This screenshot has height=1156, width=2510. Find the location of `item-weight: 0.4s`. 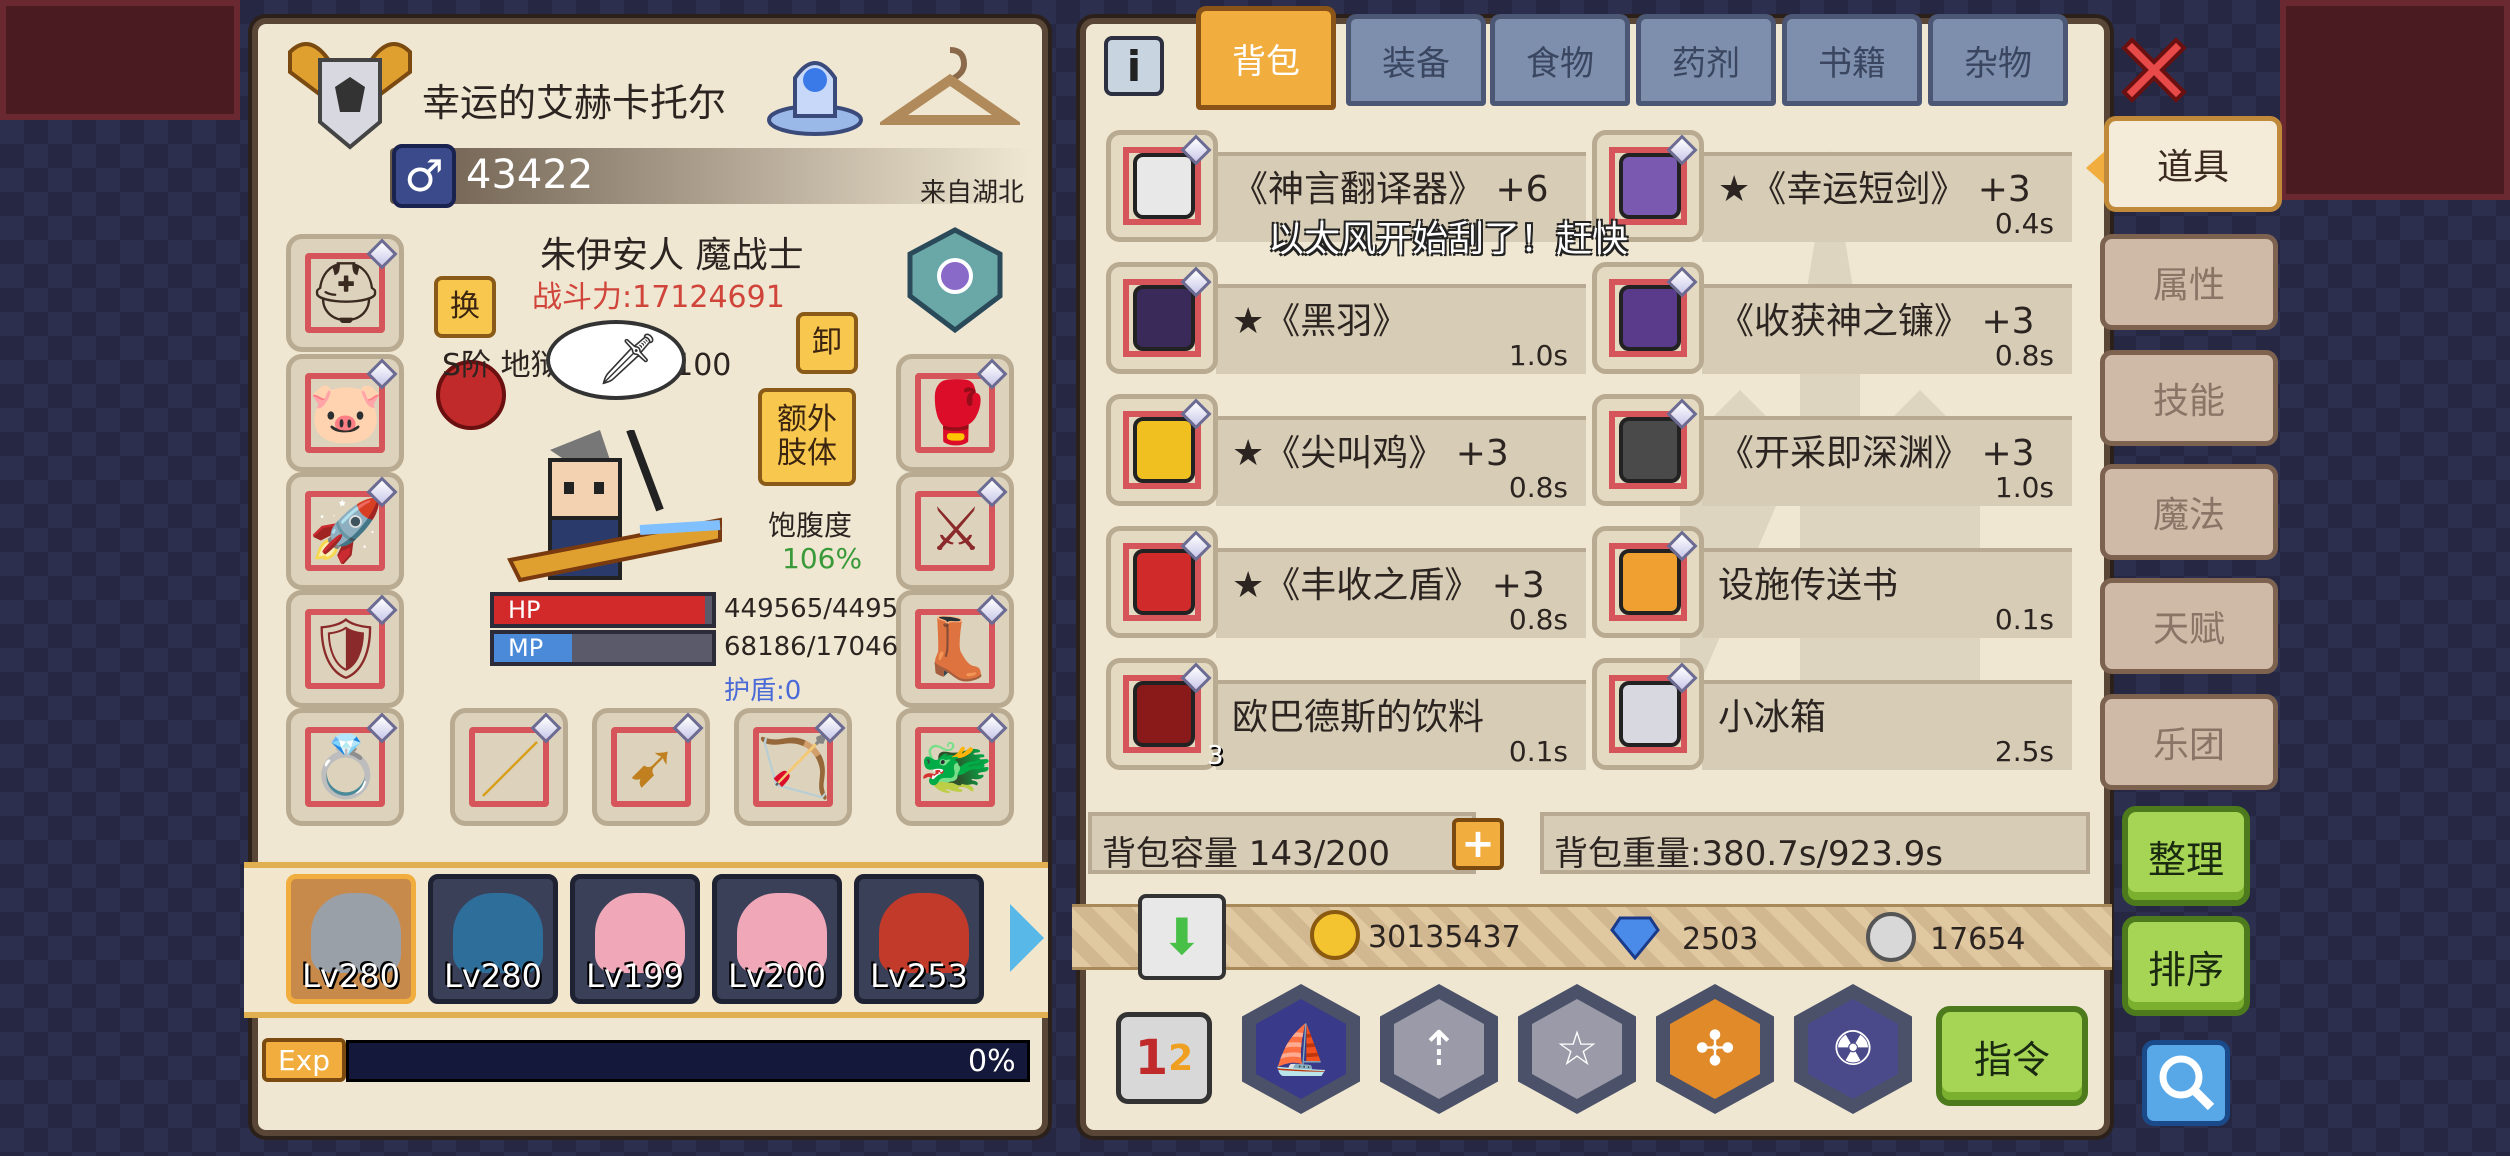

item-weight: 0.4s is located at coordinates (2024, 223).